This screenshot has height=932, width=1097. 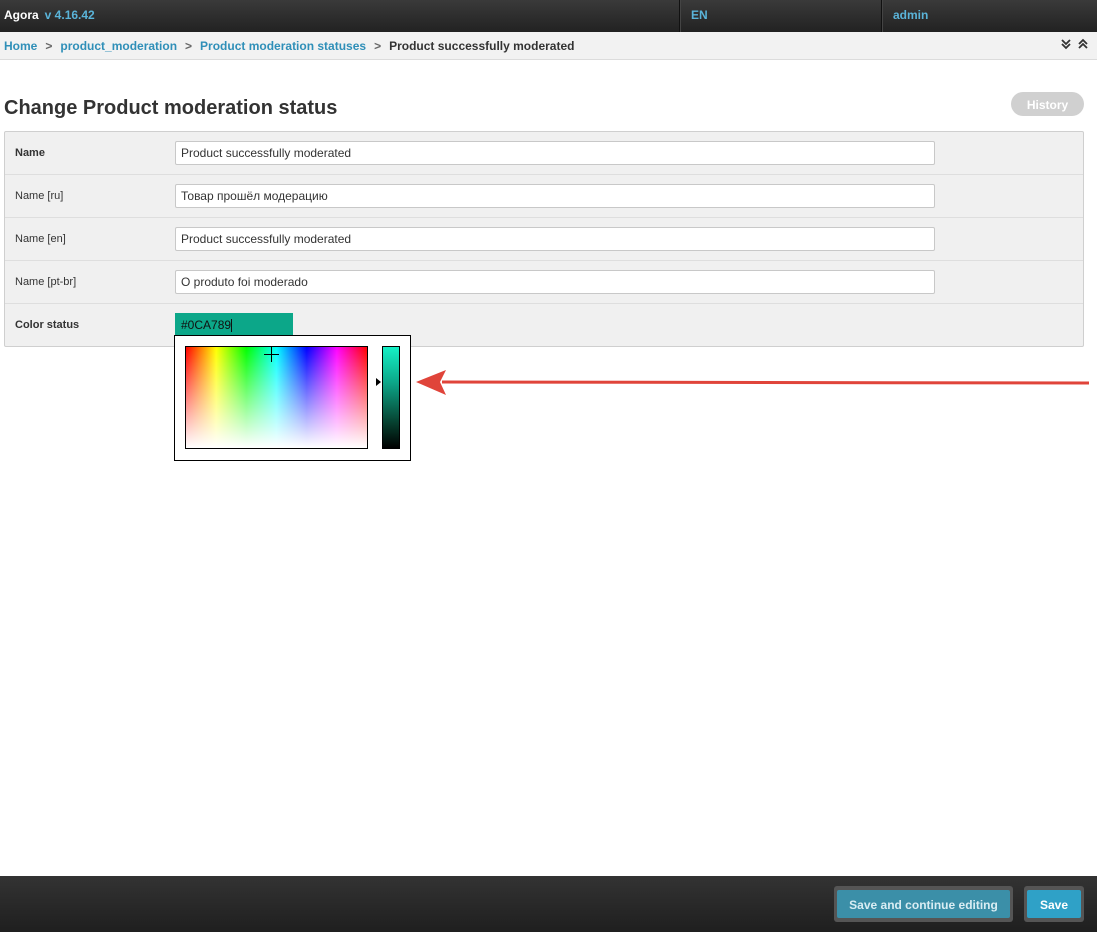 What do you see at coordinates (482, 46) in the screenshot?
I see `breadcrumb-current: Product successfully moderated` at bounding box center [482, 46].